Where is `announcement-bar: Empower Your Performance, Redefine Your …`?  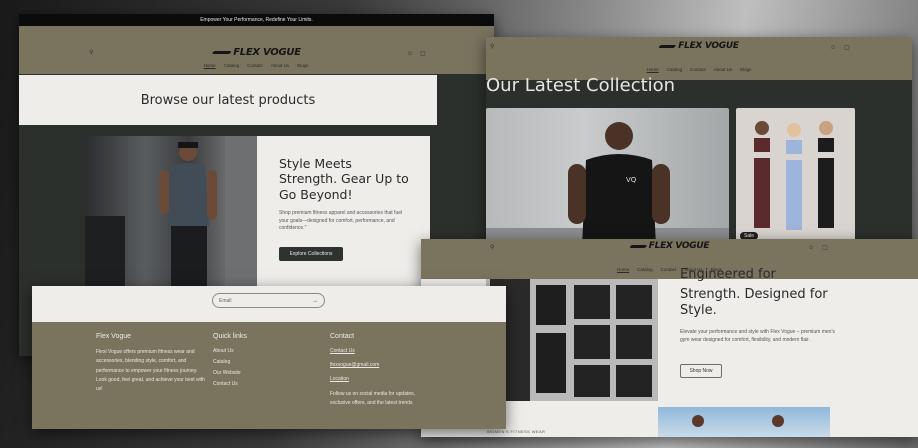 announcement-bar: Empower Your Performance, Redefine Your … is located at coordinates (256, 20).